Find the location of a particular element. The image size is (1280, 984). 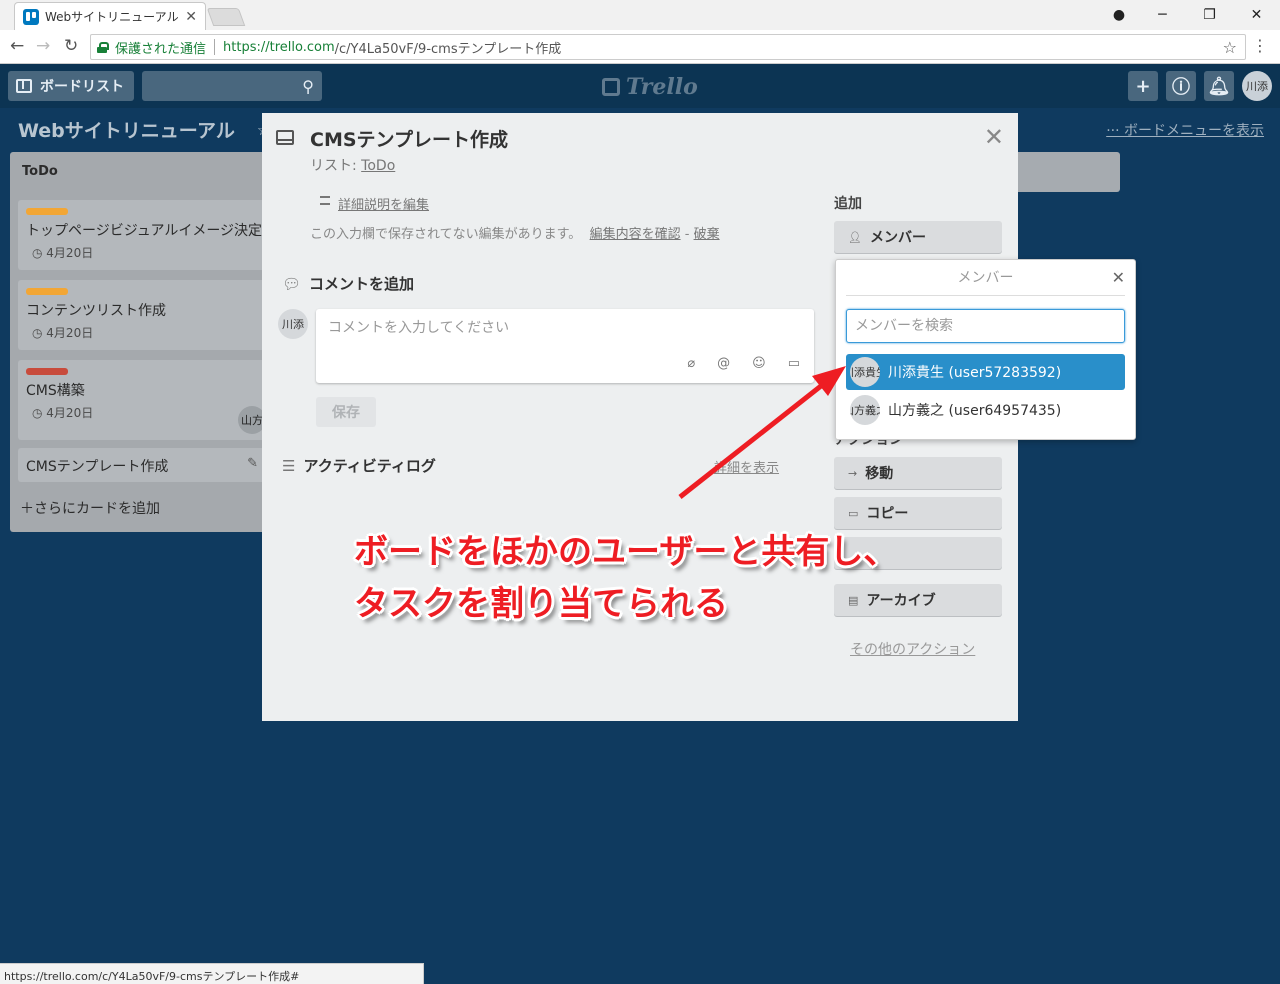

arrow-right-icon: → is located at coordinates (853, 473).